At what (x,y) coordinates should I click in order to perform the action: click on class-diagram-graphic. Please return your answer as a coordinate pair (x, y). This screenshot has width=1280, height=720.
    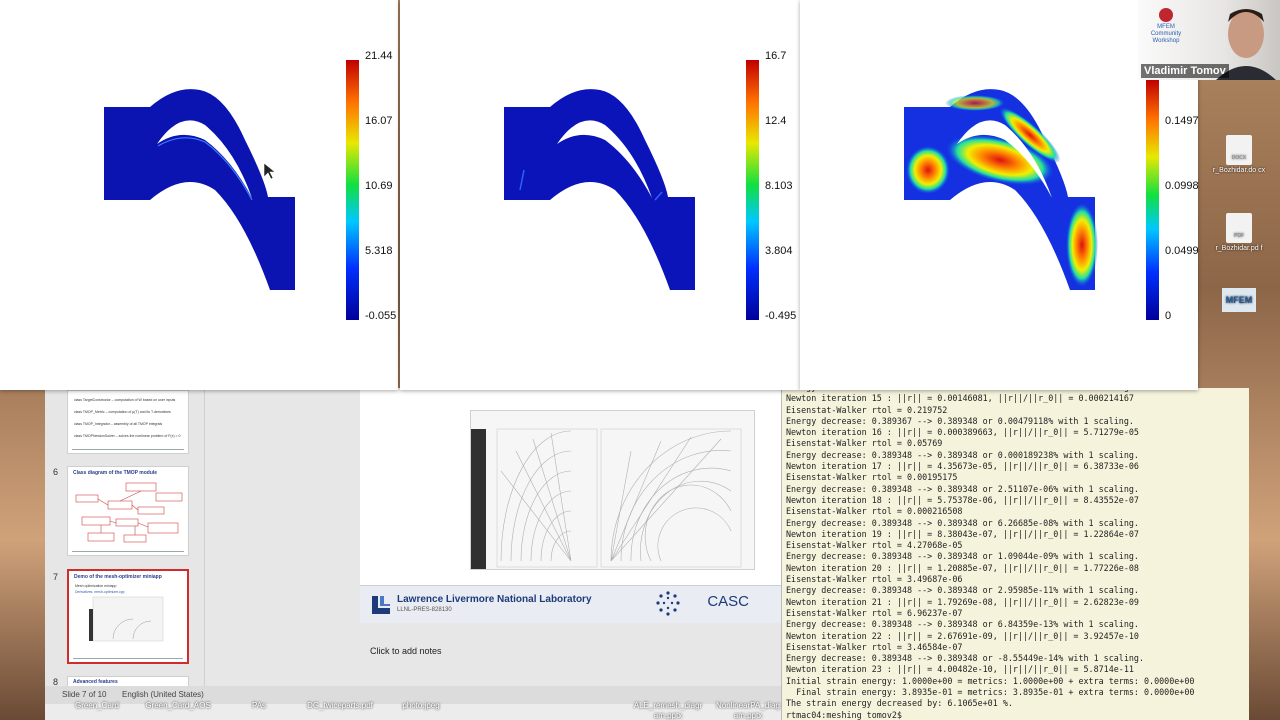
    Looking at the image, I should click on (129, 512).